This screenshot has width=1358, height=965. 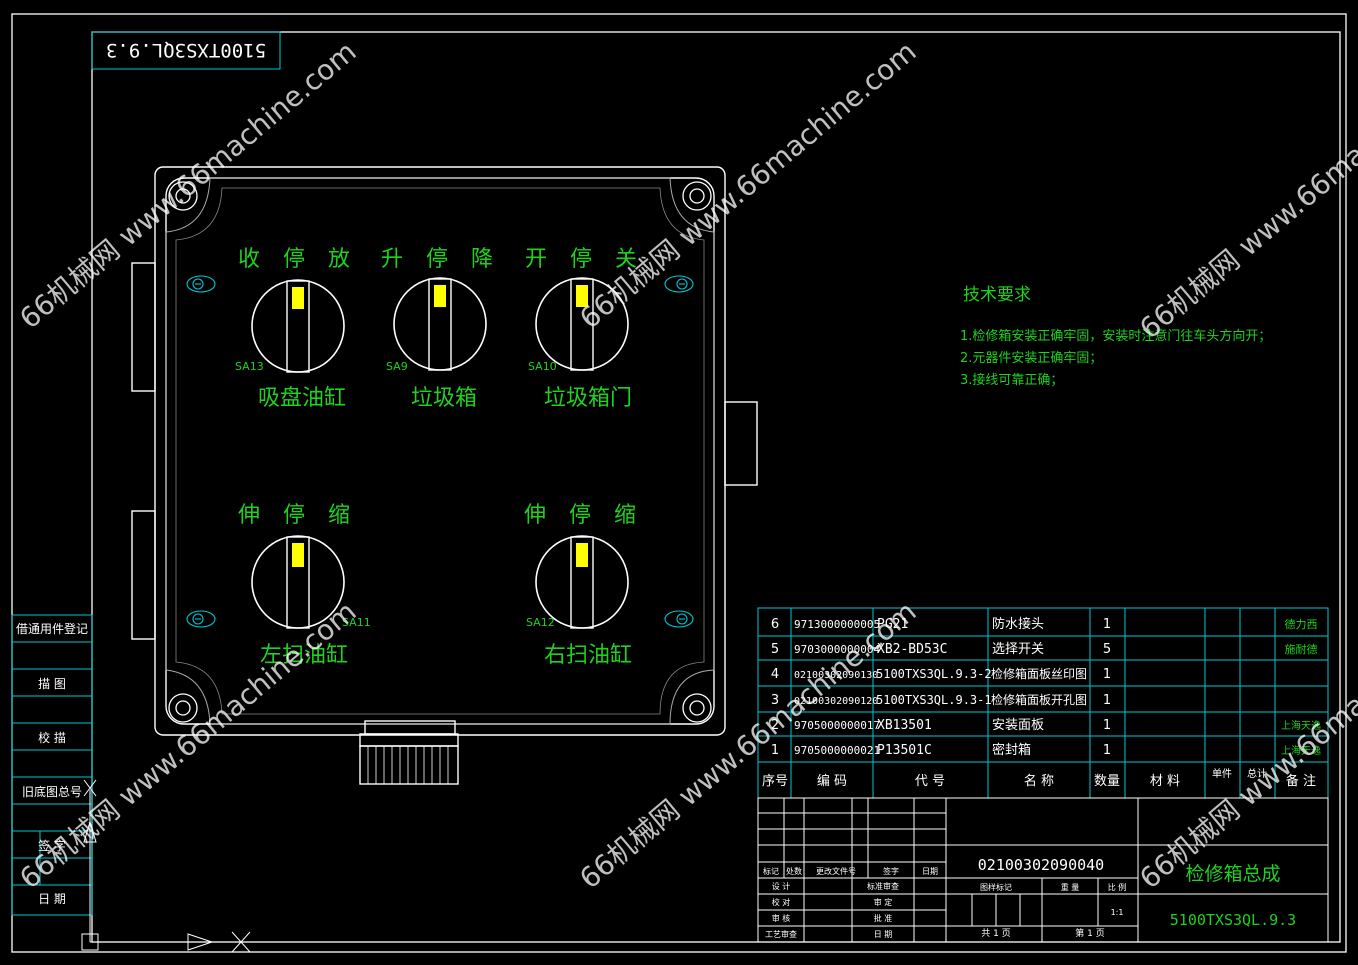 What do you see at coordinates (1039, 781) in the screenshot?
I see `bom-header-cell: 名 称` at bounding box center [1039, 781].